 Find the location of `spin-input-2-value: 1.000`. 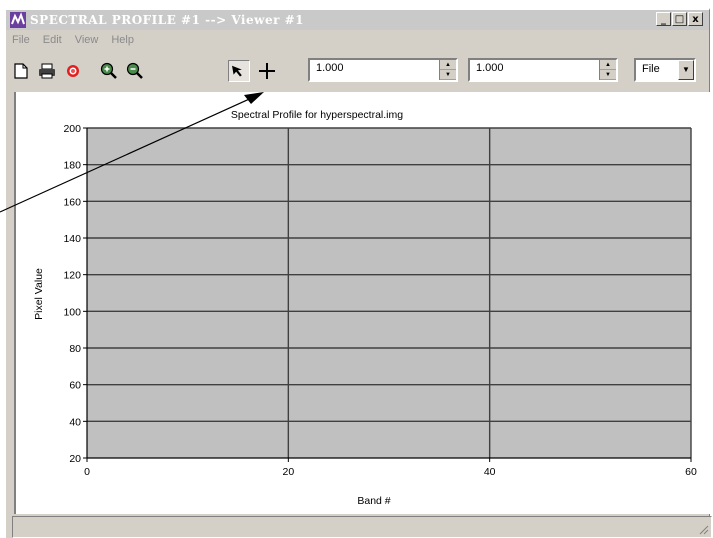

spin-input-2-value: 1.000 is located at coordinates (490, 68).